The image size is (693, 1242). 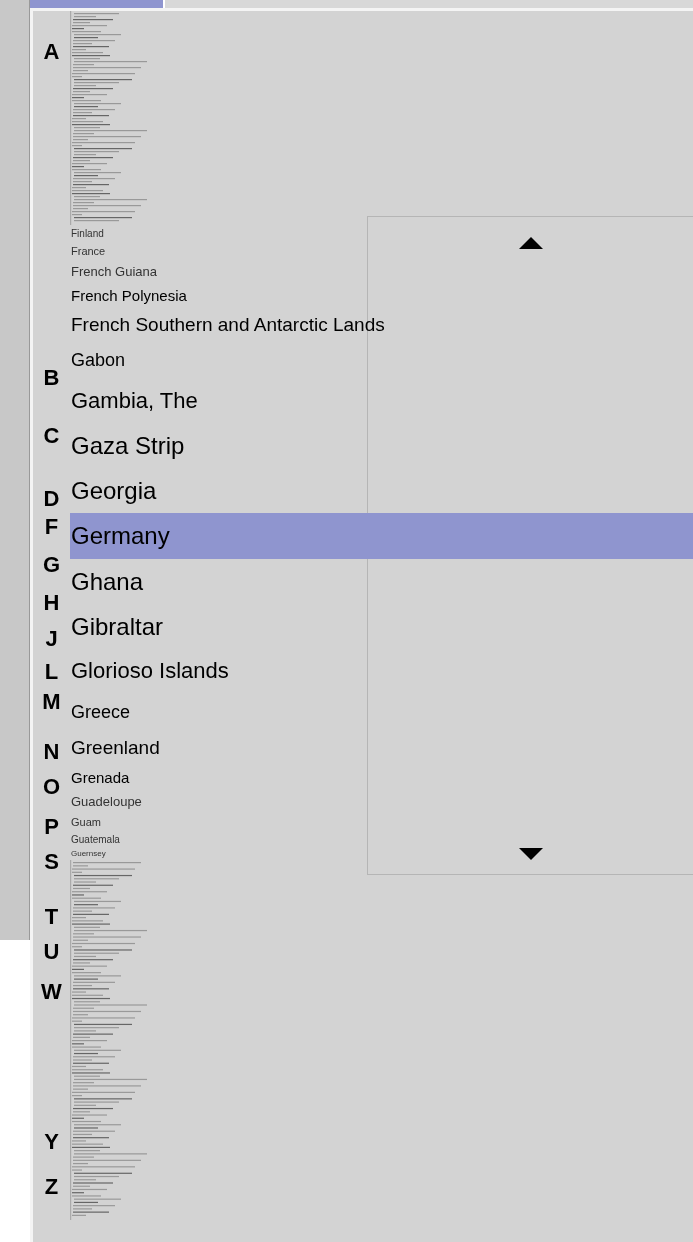 I want to click on country-item: Greenland, so click(x=381, y=747).